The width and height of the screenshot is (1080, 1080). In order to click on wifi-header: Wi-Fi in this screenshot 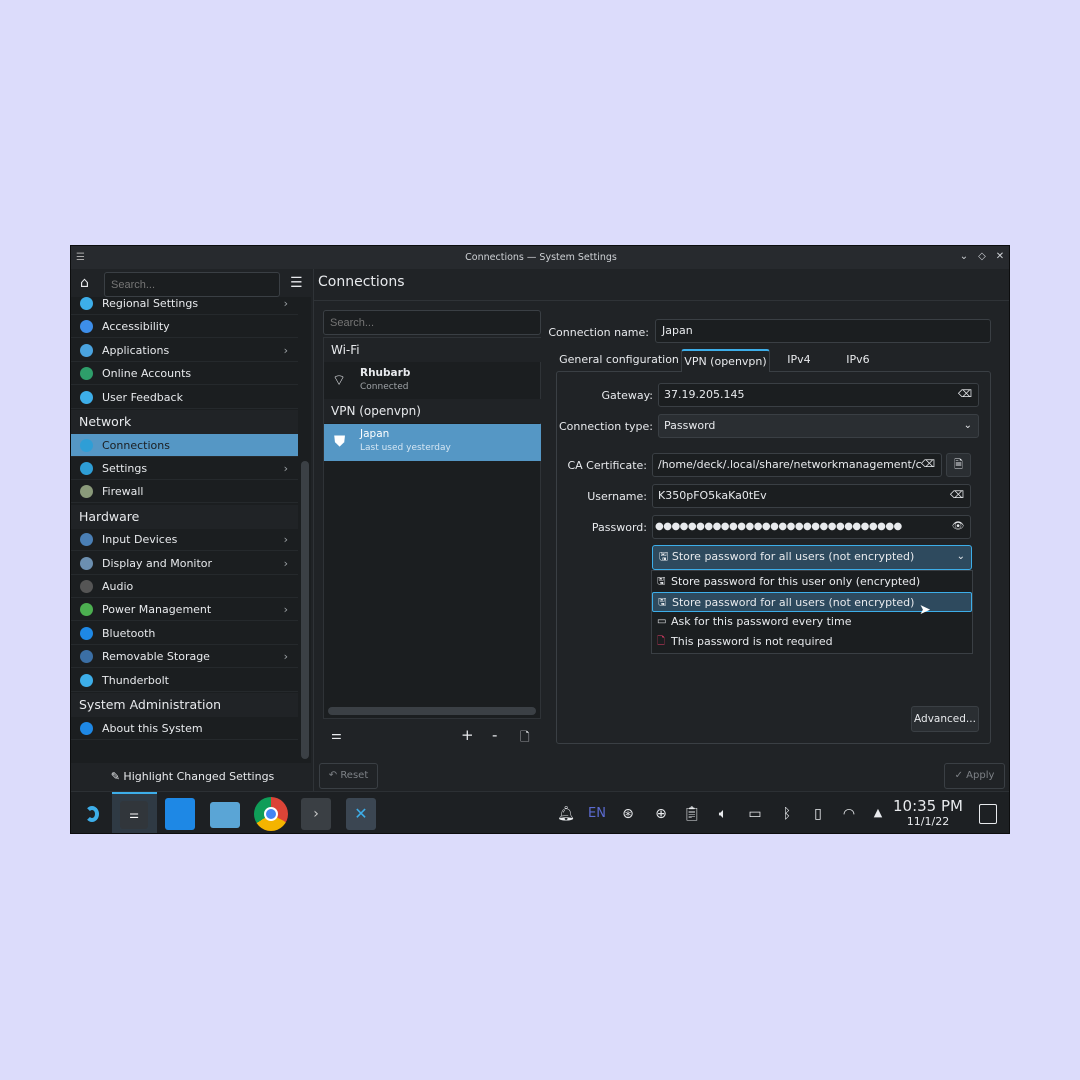, I will do `click(432, 350)`.